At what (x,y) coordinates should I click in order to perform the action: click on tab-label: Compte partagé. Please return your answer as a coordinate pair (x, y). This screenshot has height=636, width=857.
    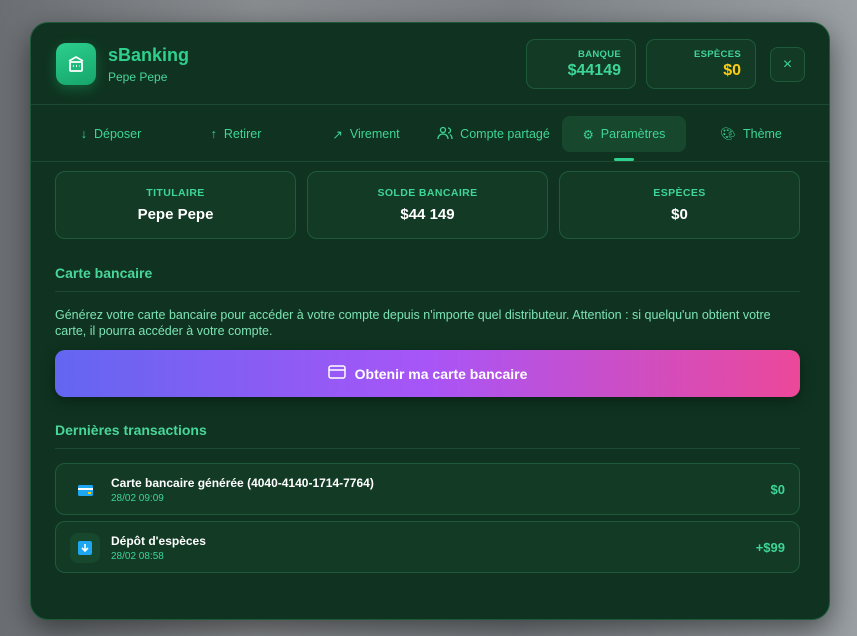
    Looking at the image, I should click on (505, 134).